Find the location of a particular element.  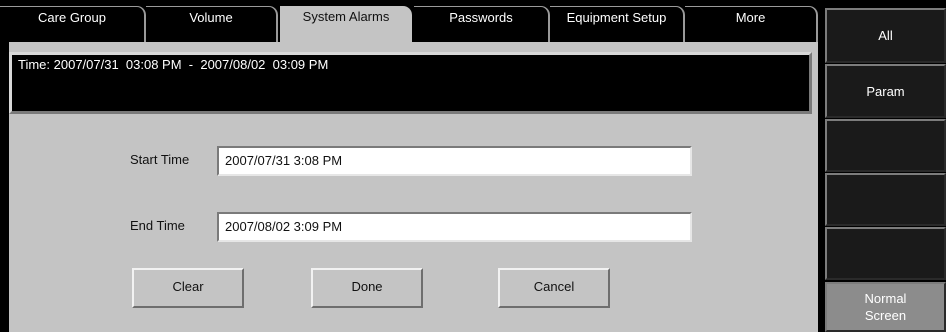

tab-more: More is located at coordinates (751, 24).